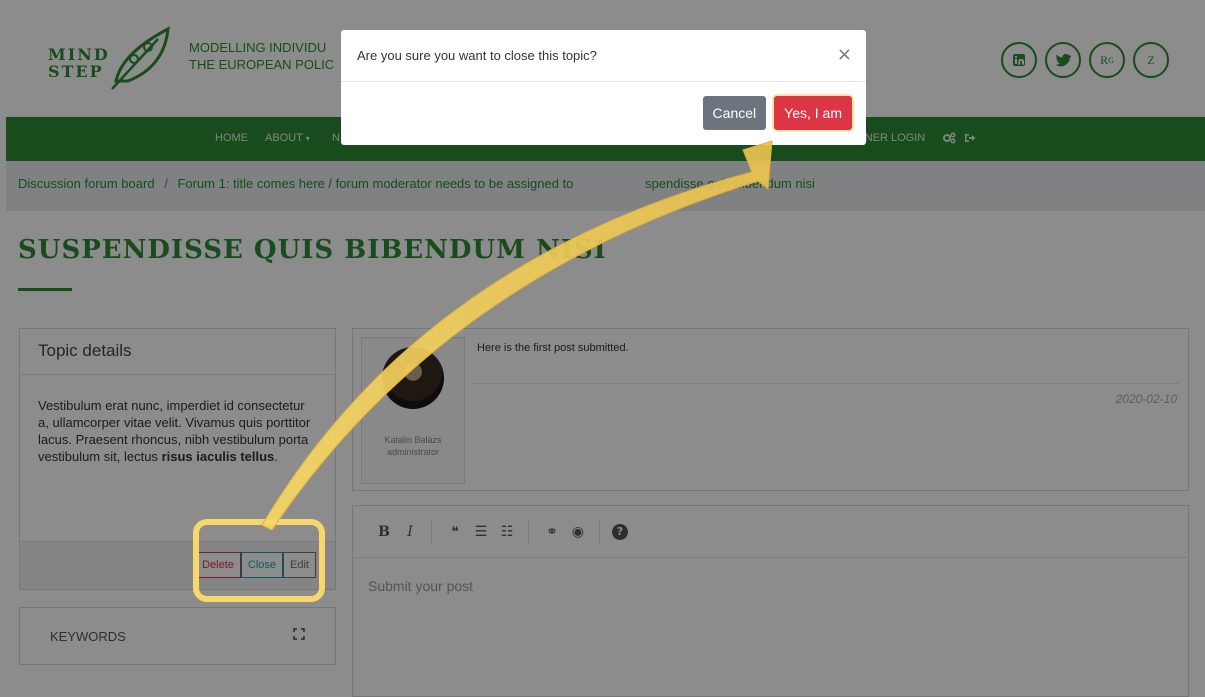 This screenshot has width=1205, height=697. Describe the element at coordinates (259, 560) in the screenshot. I see `annotation-highlight` at that location.